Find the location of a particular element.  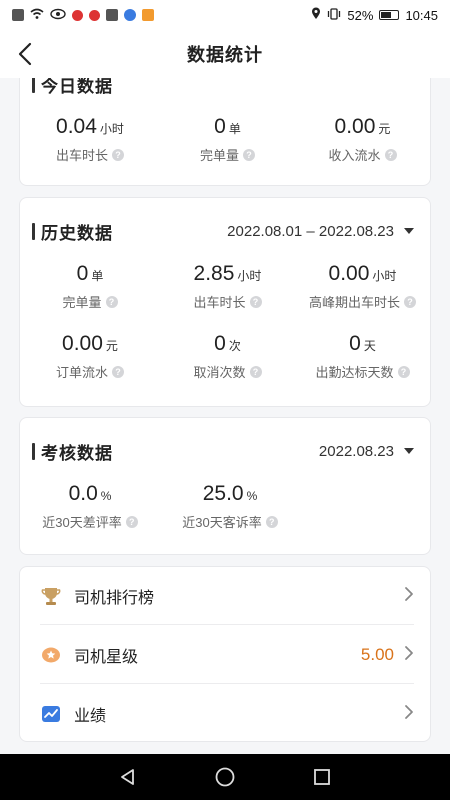

history-date-range: 2022.08.01 – 2022.08.23 is located at coordinates (310, 231).